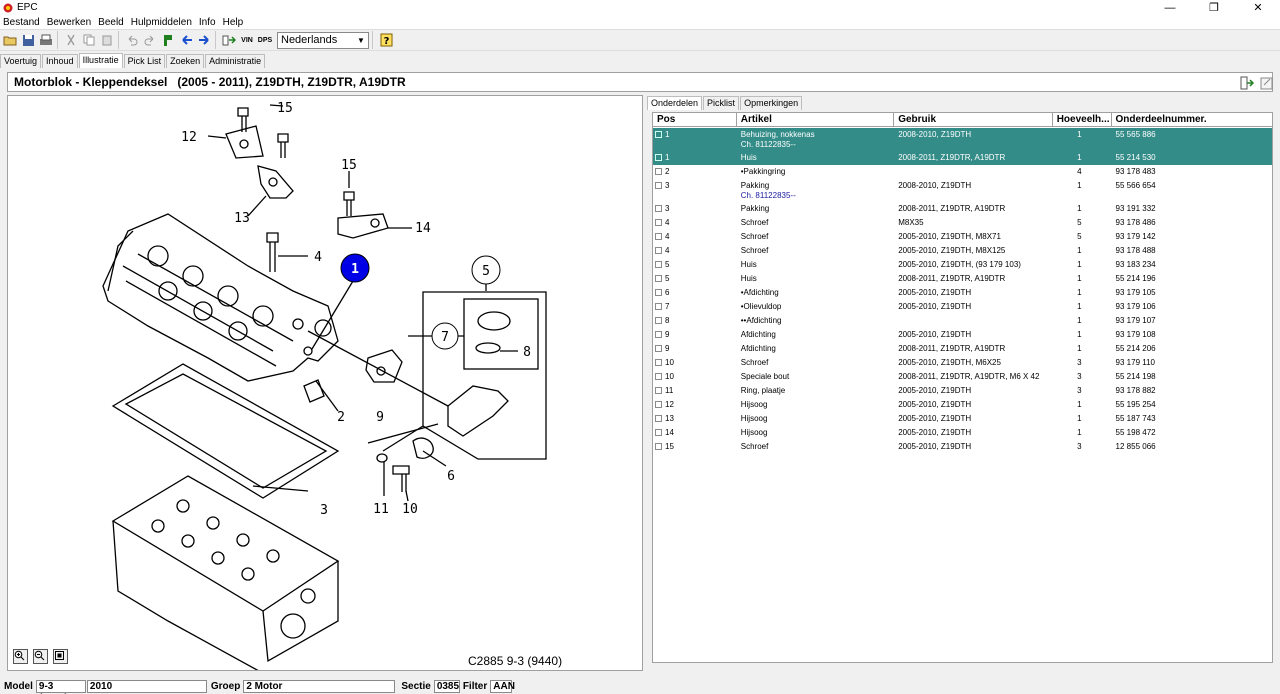  Describe the element at coordinates (1214, 7) in the screenshot. I see `maximize-button: ❐` at that location.